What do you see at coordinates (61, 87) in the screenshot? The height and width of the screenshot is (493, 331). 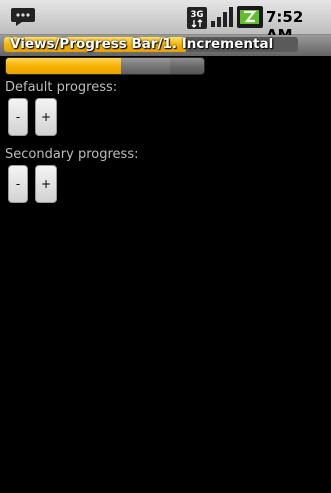 I see `default-progress-label: Default progress:` at bounding box center [61, 87].